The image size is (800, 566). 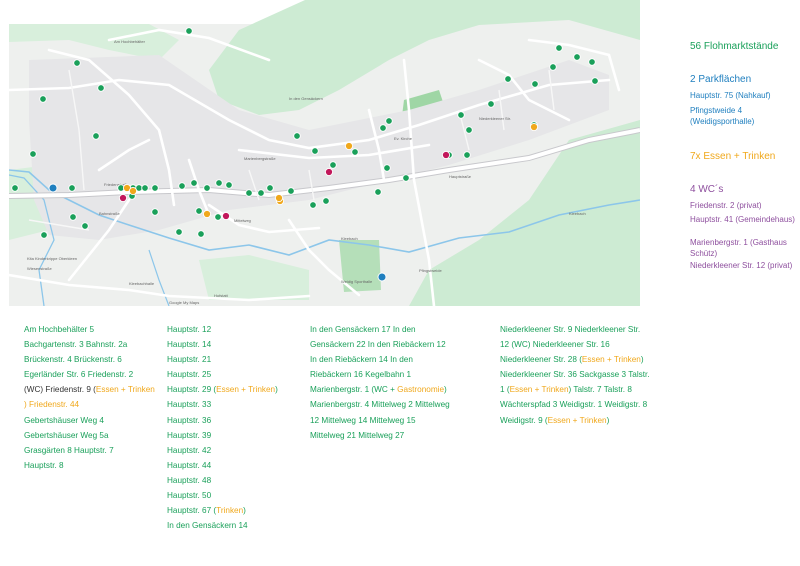 What do you see at coordinates (721, 79) in the screenshot?
I see `legend-parking-title: 2 Parkflächen` at bounding box center [721, 79].